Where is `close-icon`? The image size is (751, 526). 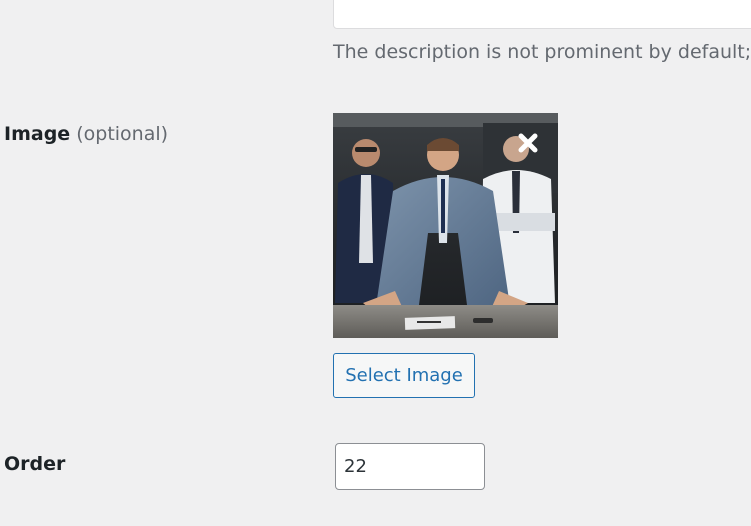
close-icon is located at coordinates (528, 143).